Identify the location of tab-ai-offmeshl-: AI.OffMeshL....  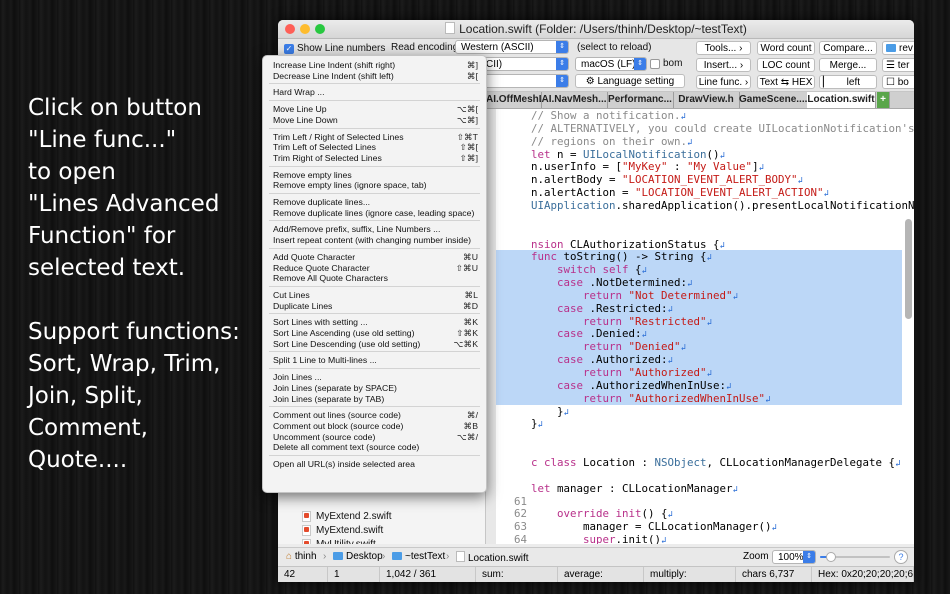
(514, 100).